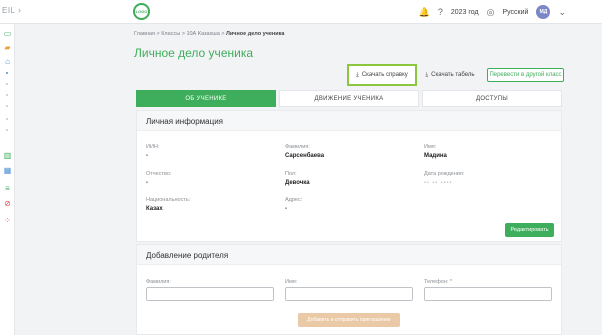  What do you see at coordinates (301, 12) in the screenshot?
I see `top-bar: EIL › LOGO 🔔 ? 2023 год ◎ Русский МД ⌄` at bounding box center [301, 12].